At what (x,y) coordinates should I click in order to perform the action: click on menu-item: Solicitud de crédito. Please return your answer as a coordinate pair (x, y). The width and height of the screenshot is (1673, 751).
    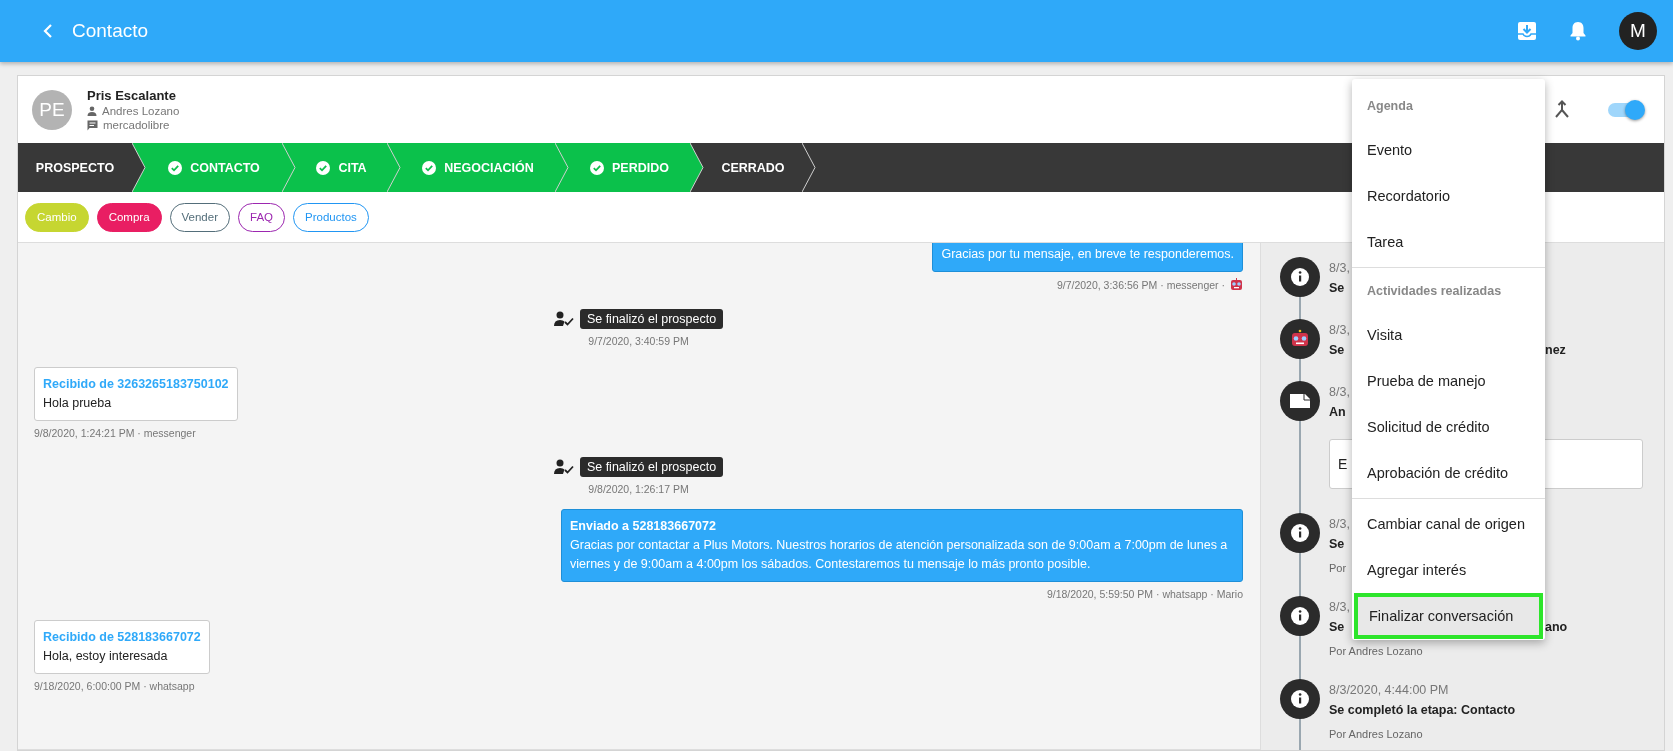
    Looking at the image, I should click on (1448, 427).